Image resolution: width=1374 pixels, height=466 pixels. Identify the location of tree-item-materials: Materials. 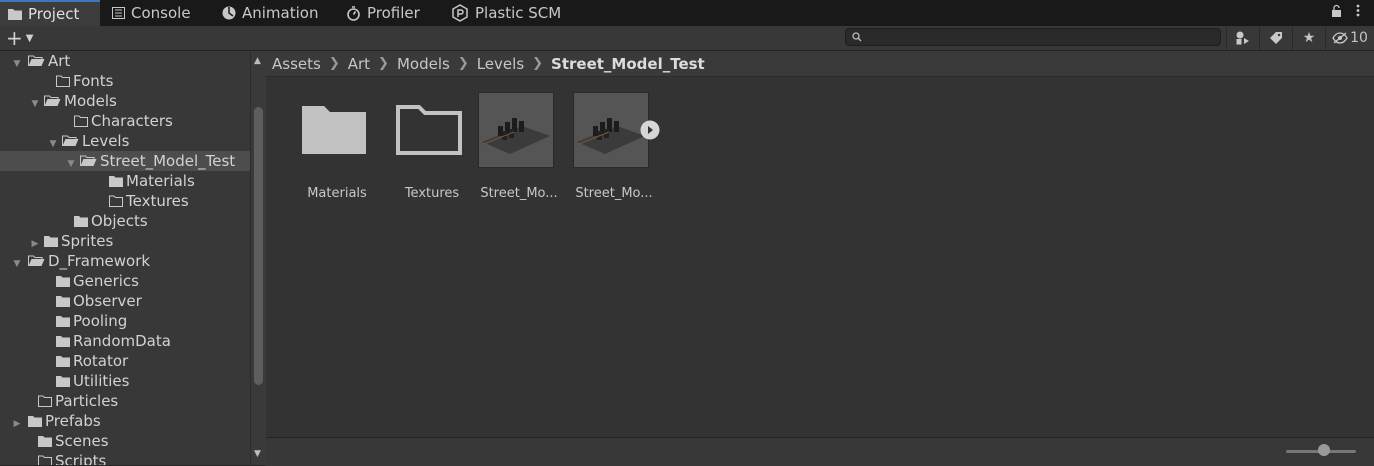
(125, 181).